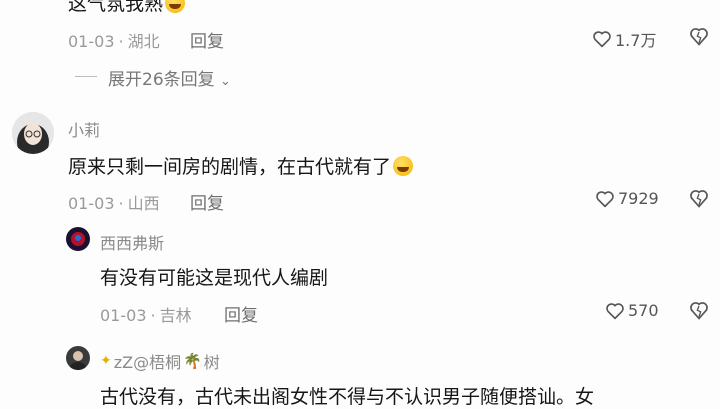  What do you see at coordinates (106, 361) in the screenshot?
I see `sparkle-icon: ✦` at bounding box center [106, 361].